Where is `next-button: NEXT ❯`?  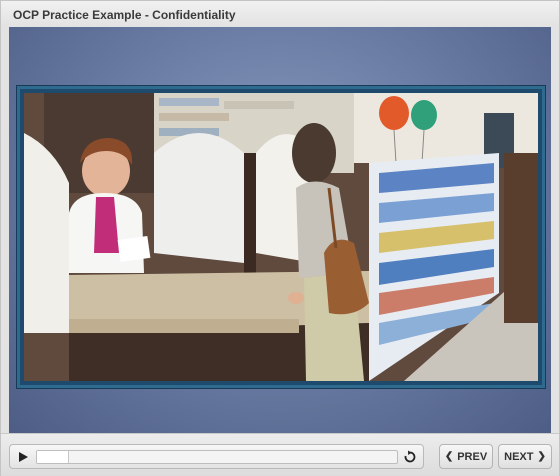 next-button: NEXT ❯ is located at coordinates (525, 456).